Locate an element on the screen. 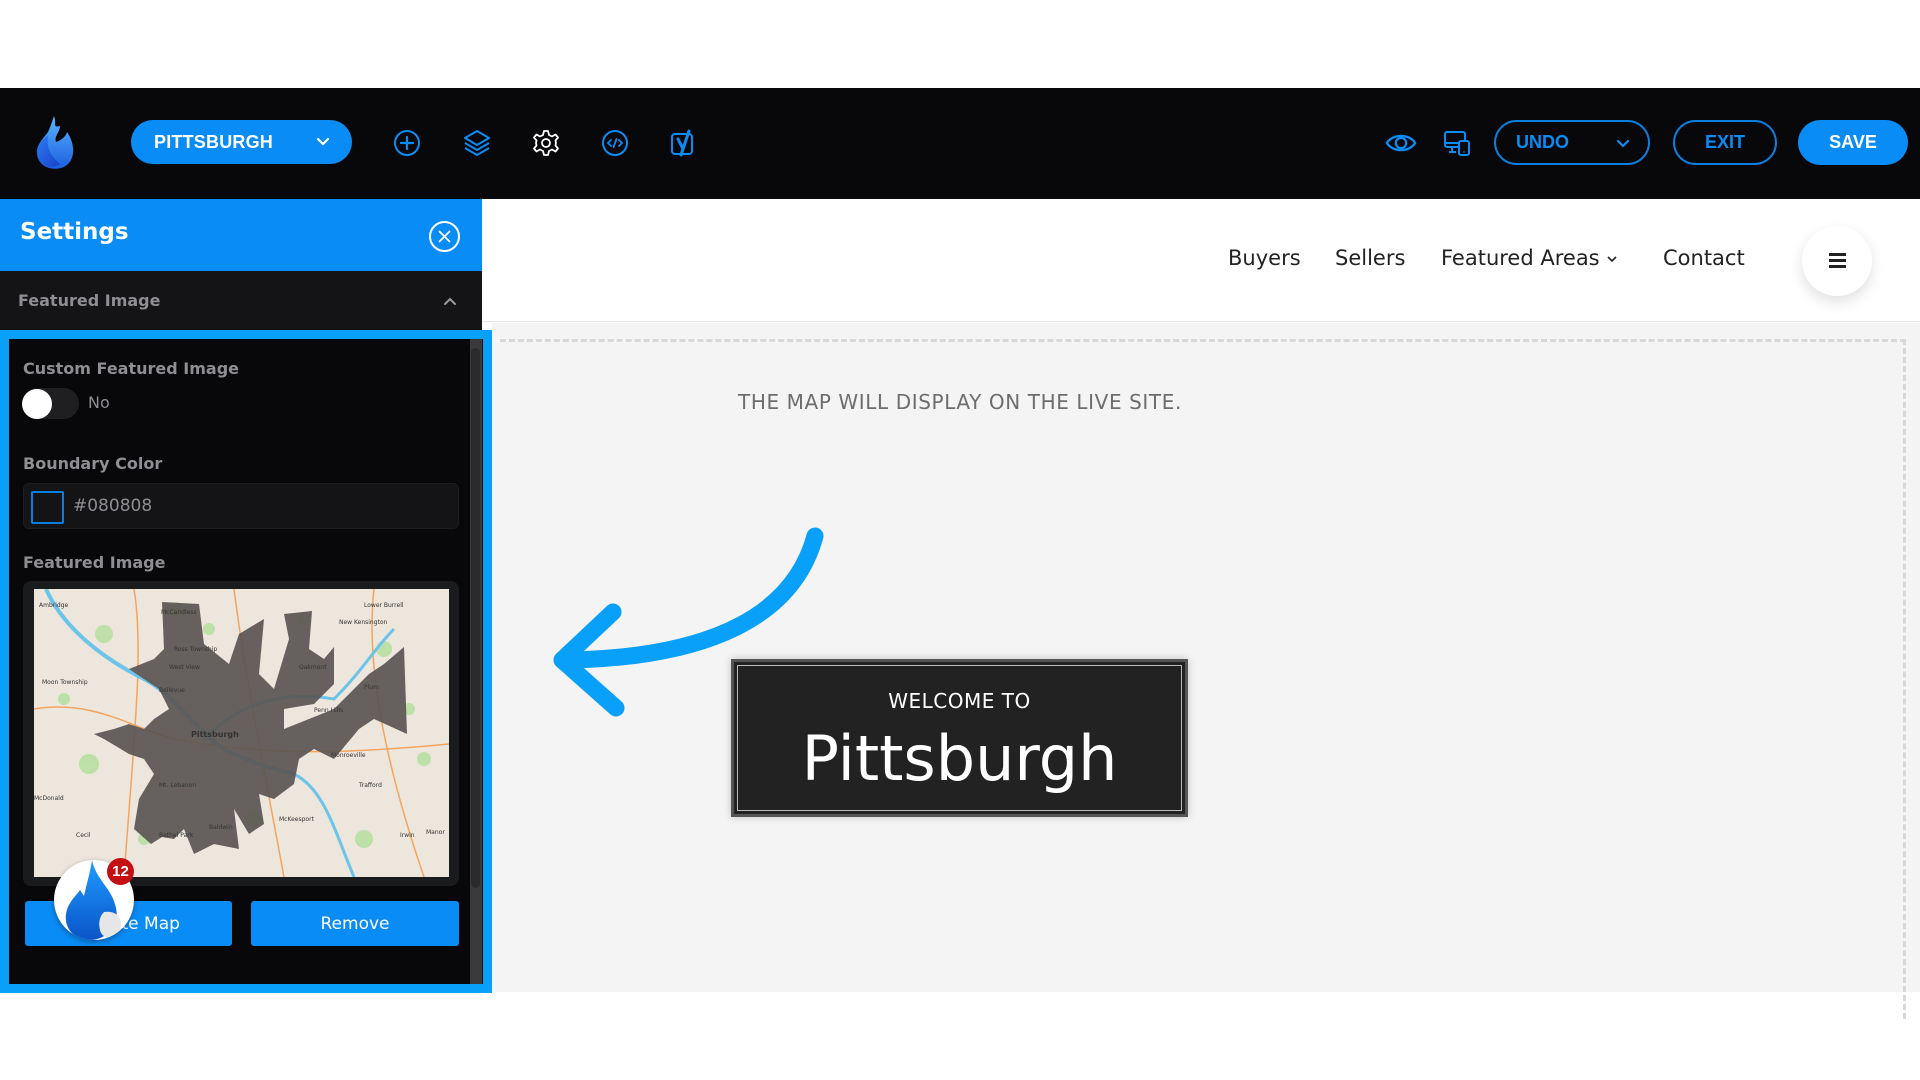 Image resolution: width=1920 pixels, height=1080 pixels. svg-text: New Kensington is located at coordinates (363, 622).